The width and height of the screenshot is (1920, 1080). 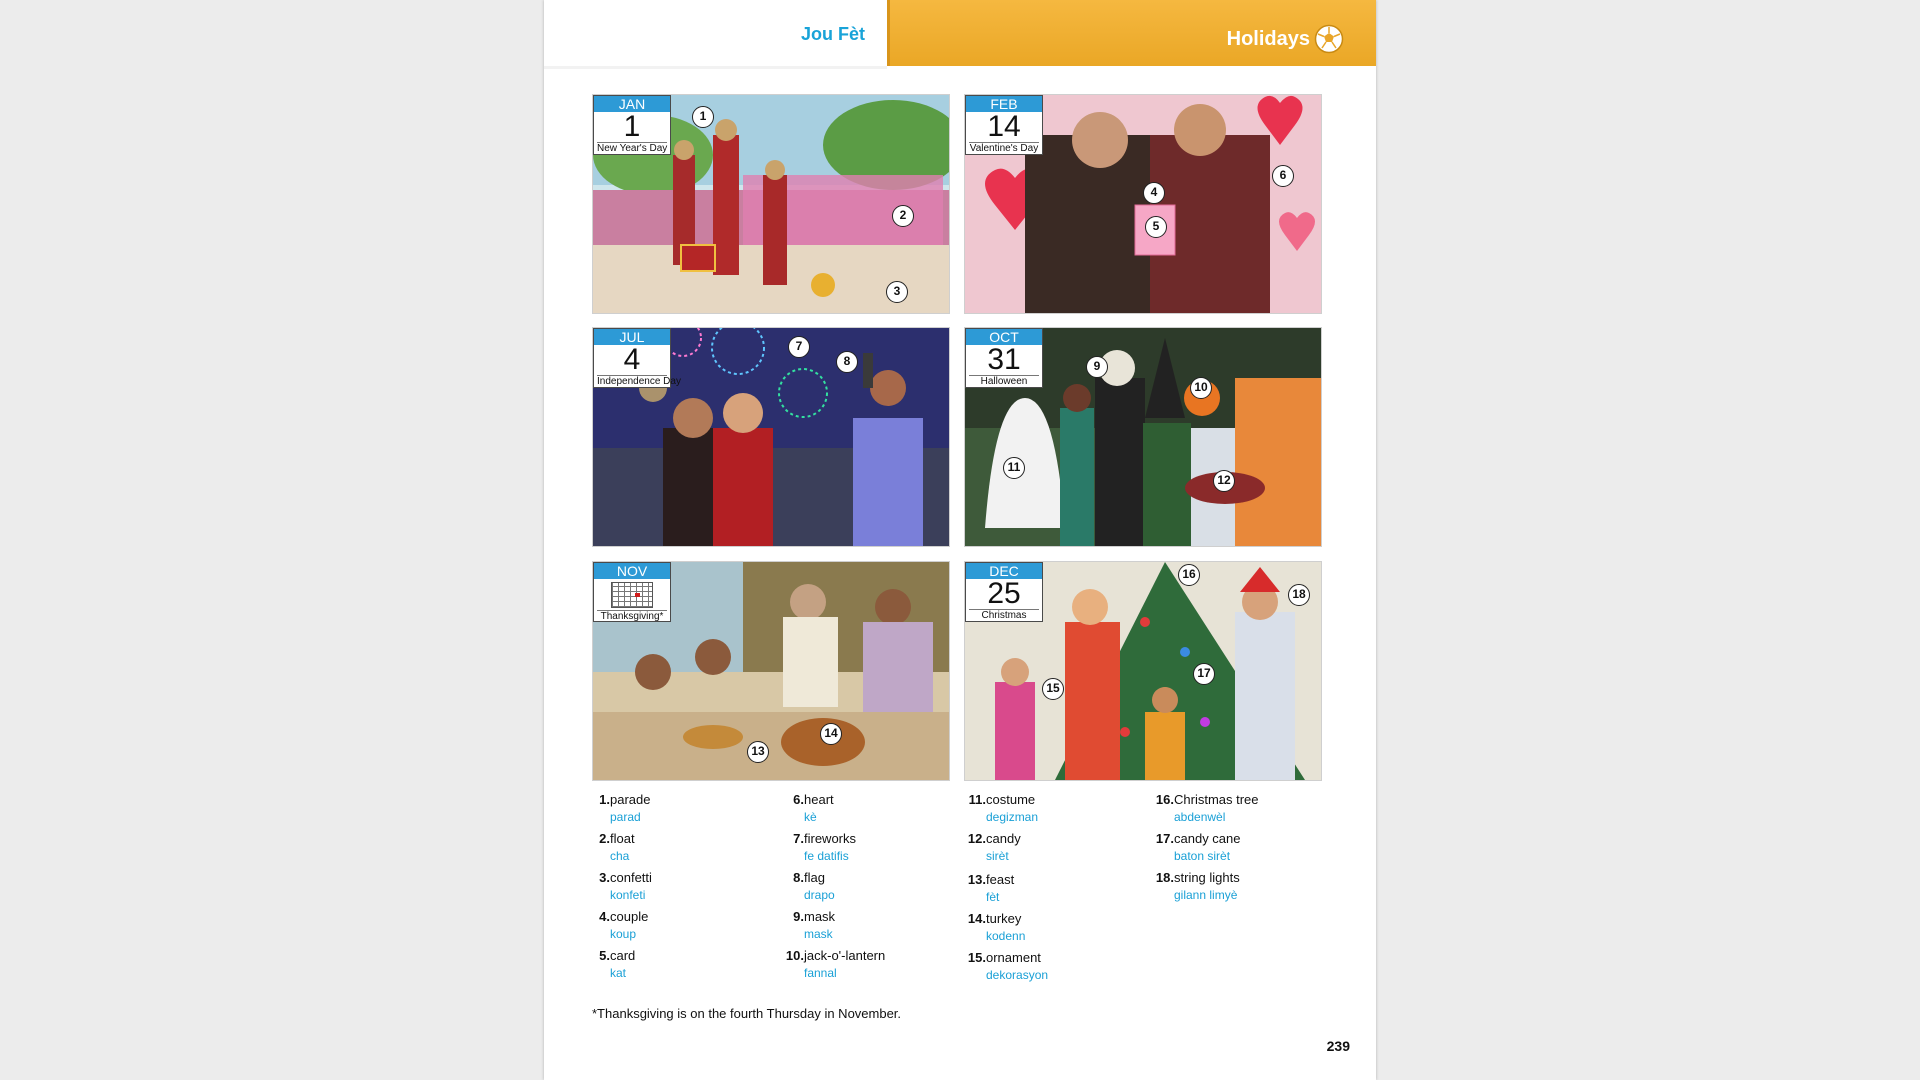 What do you see at coordinates (758, 752) in the screenshot?
I see `callout-marker: 13` at bounding box center [758, 752].